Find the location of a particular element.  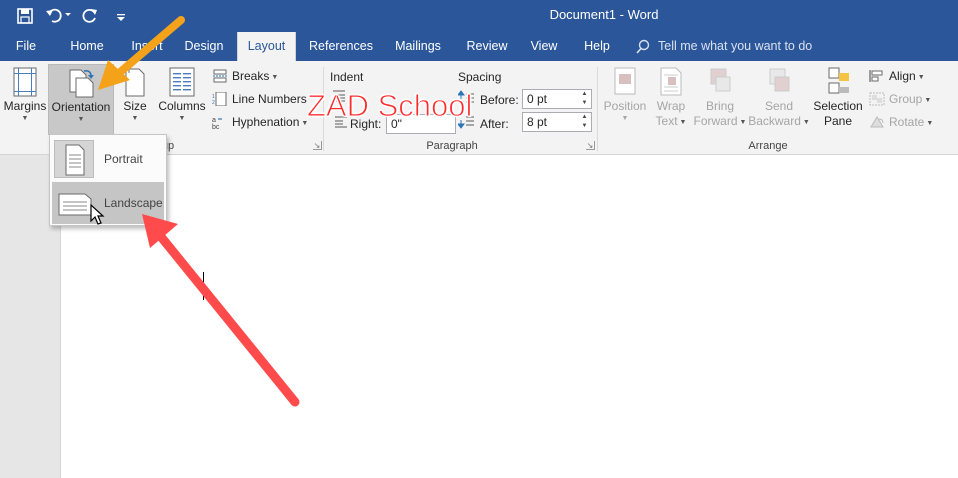

text-cursor is located at coordinates (203, 286).